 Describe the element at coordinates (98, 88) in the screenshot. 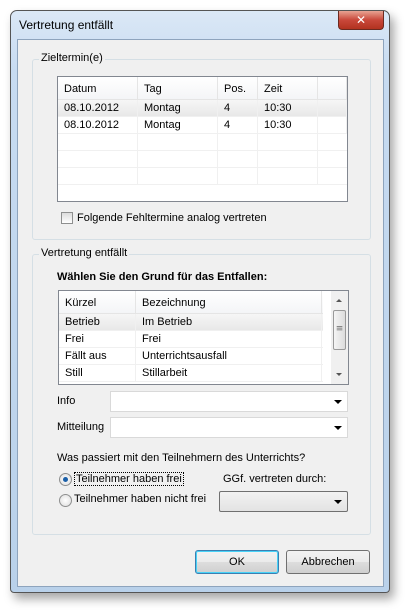

I see `column-header-datum: Datum` at that location.